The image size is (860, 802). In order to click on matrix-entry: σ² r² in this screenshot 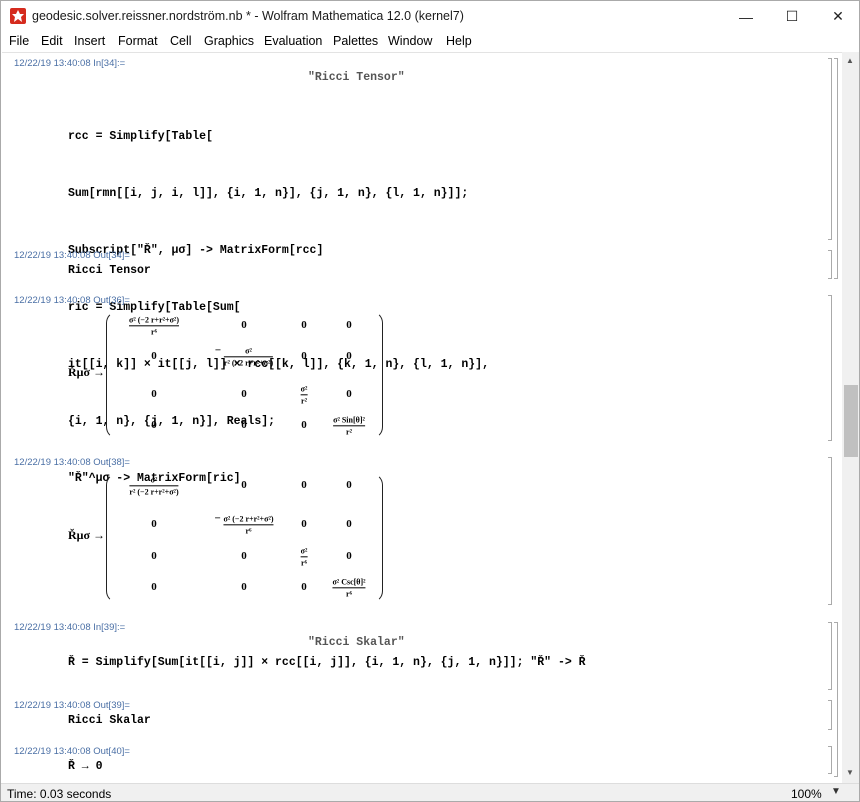, I will do `click(304, 395)`.